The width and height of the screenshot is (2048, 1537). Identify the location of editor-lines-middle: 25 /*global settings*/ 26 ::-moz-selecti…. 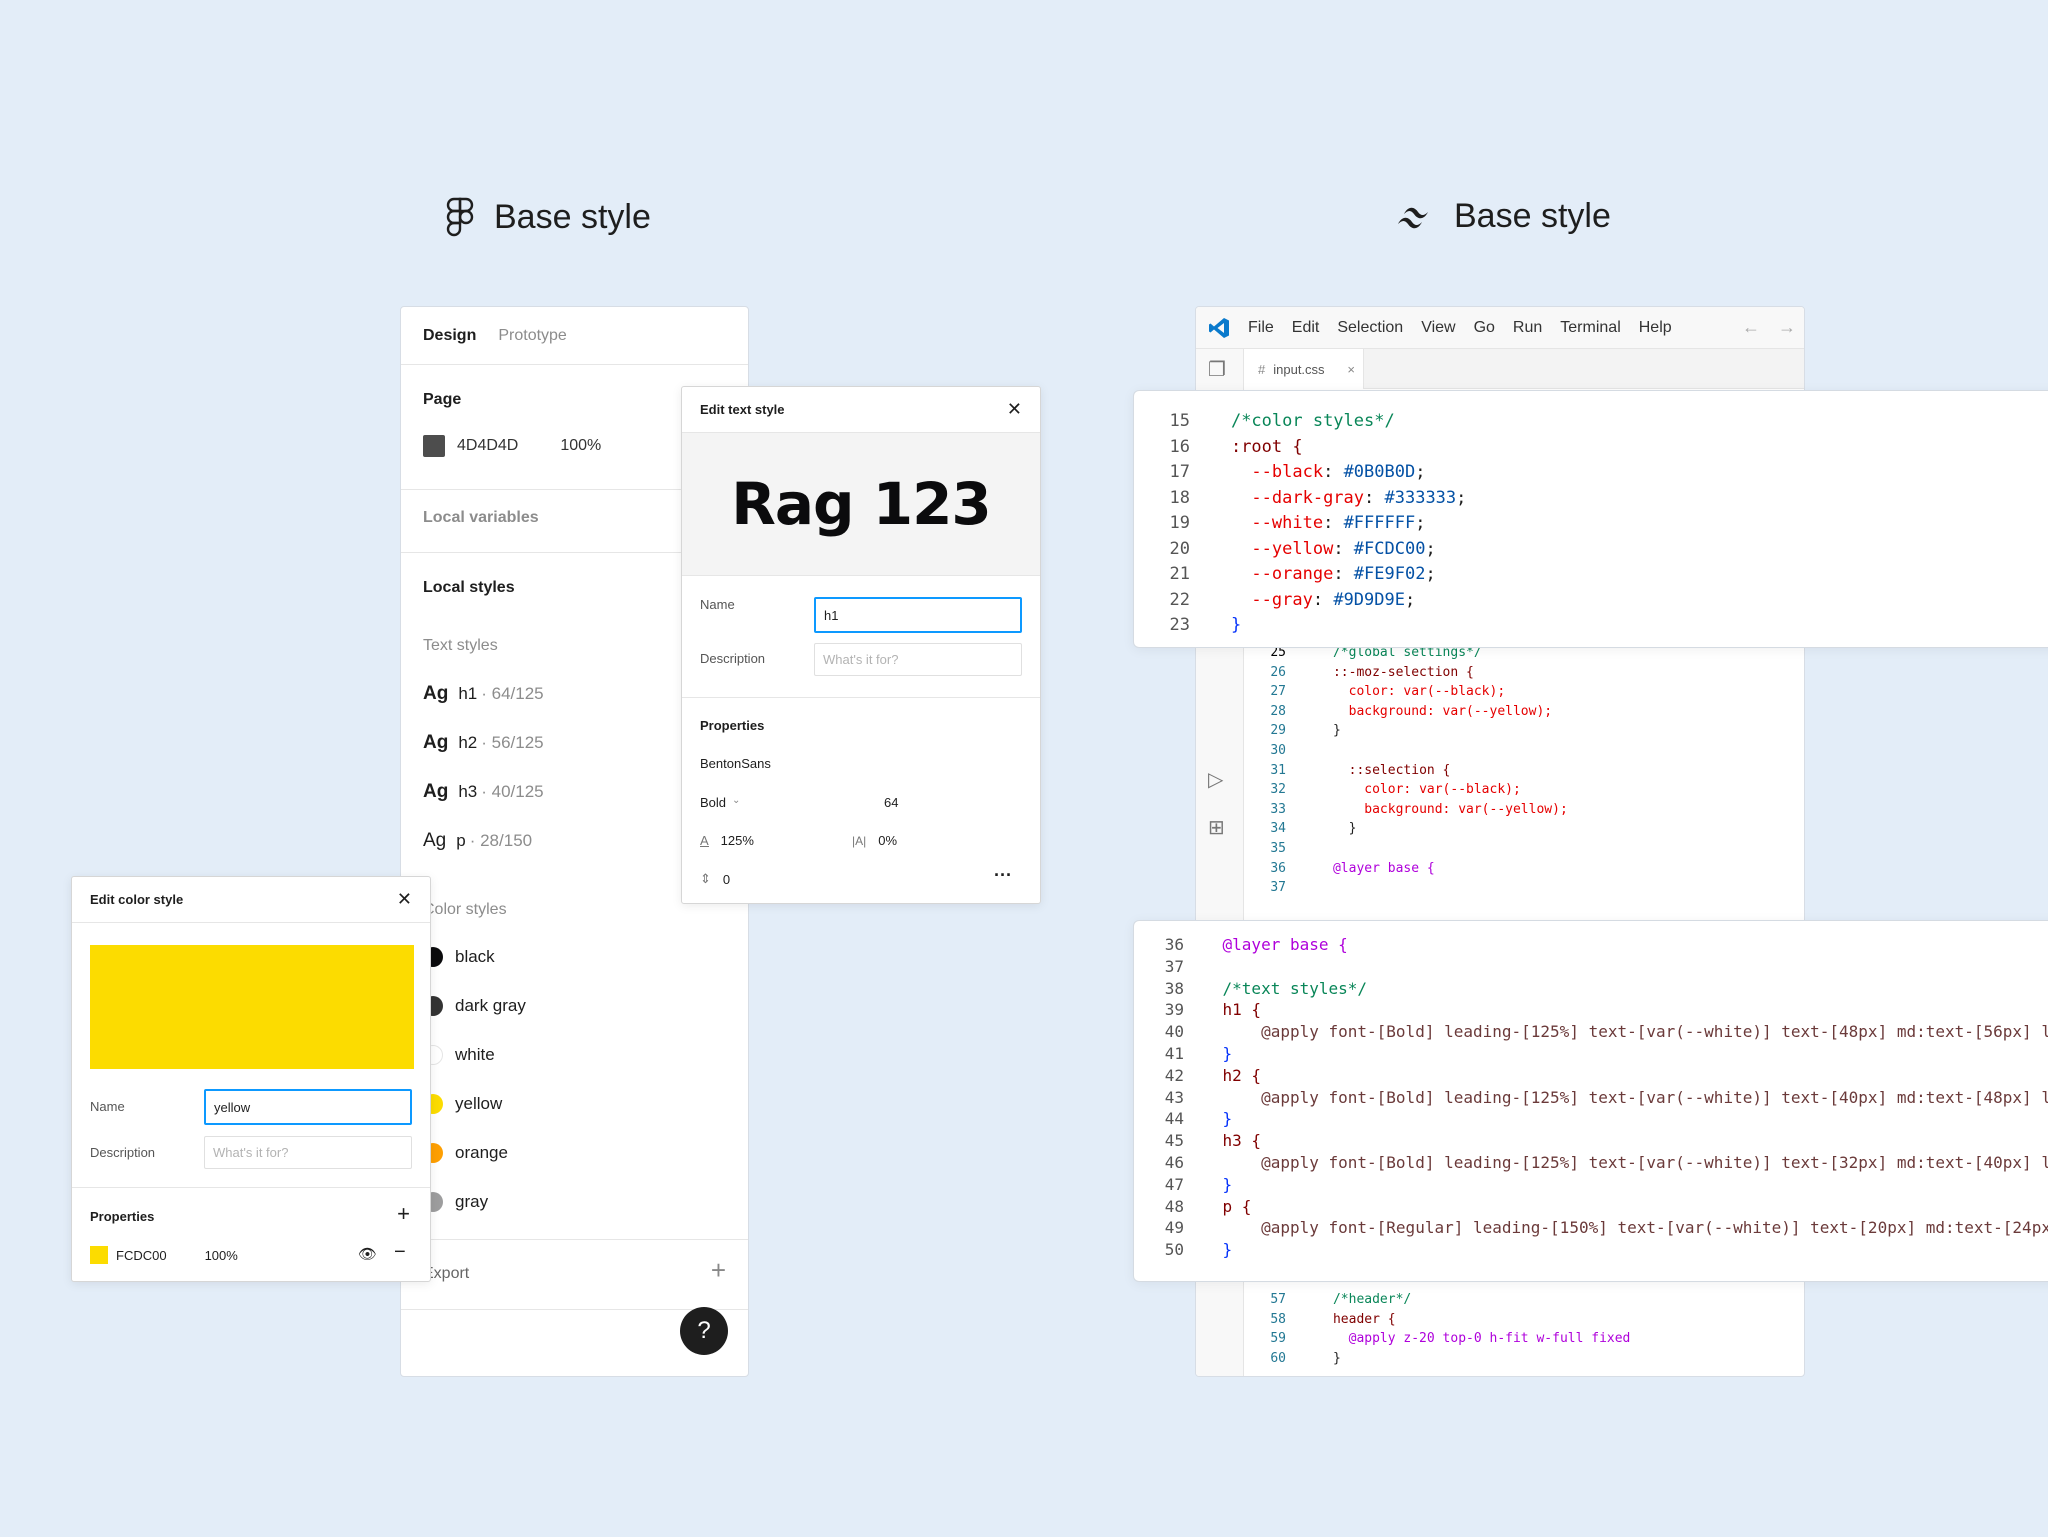
(1419, 770).